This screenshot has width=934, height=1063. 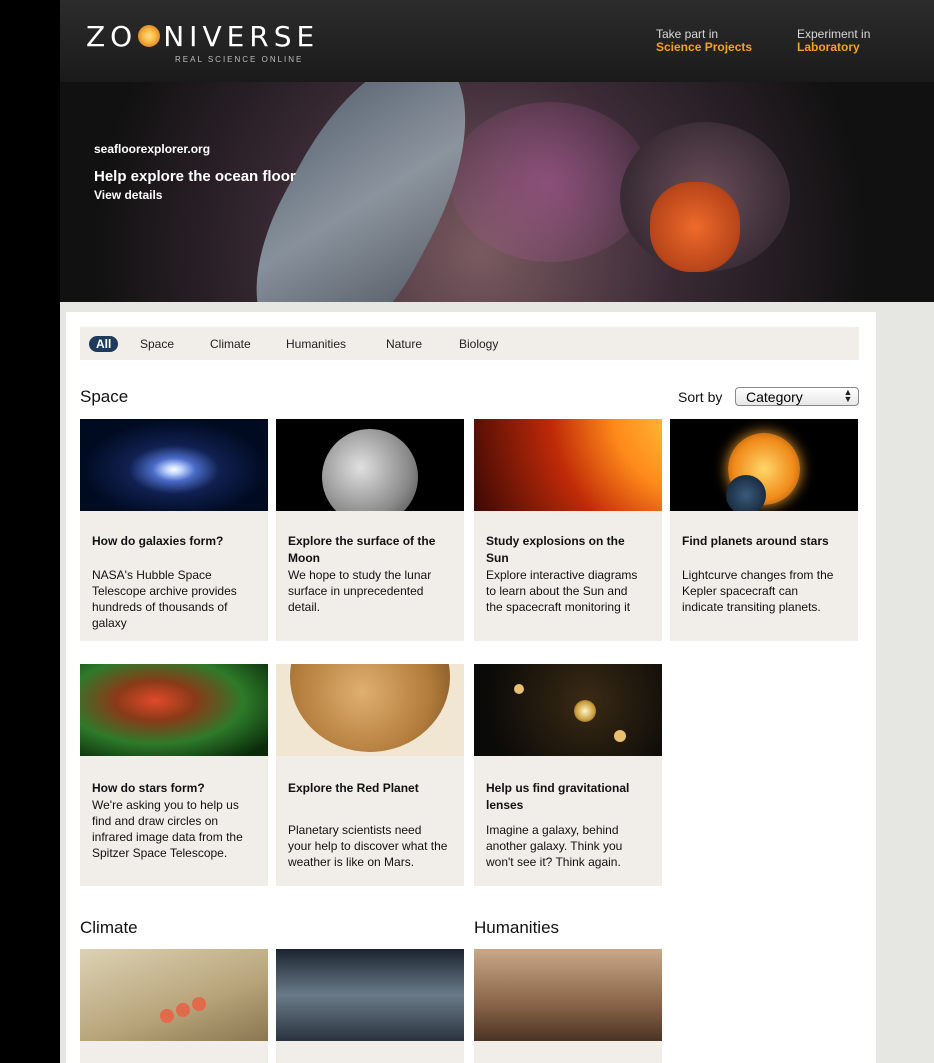 I want to click on old-weather-thumbnail, so click(x=174, y=995).